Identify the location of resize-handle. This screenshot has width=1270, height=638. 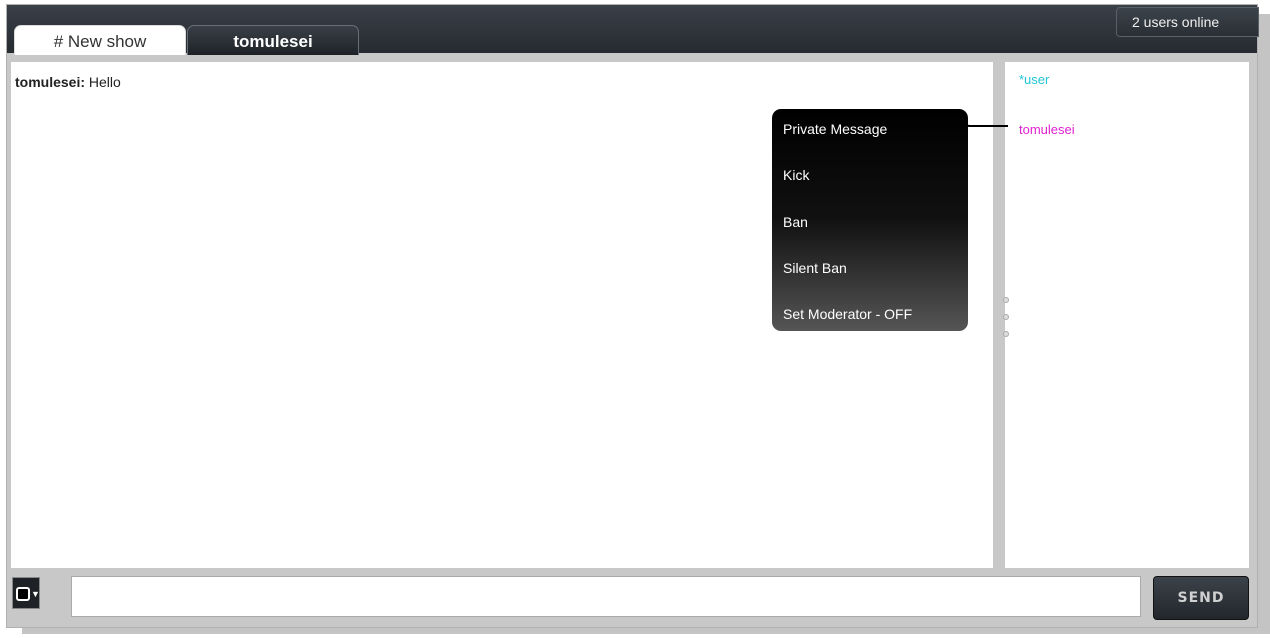
(1007, 319).